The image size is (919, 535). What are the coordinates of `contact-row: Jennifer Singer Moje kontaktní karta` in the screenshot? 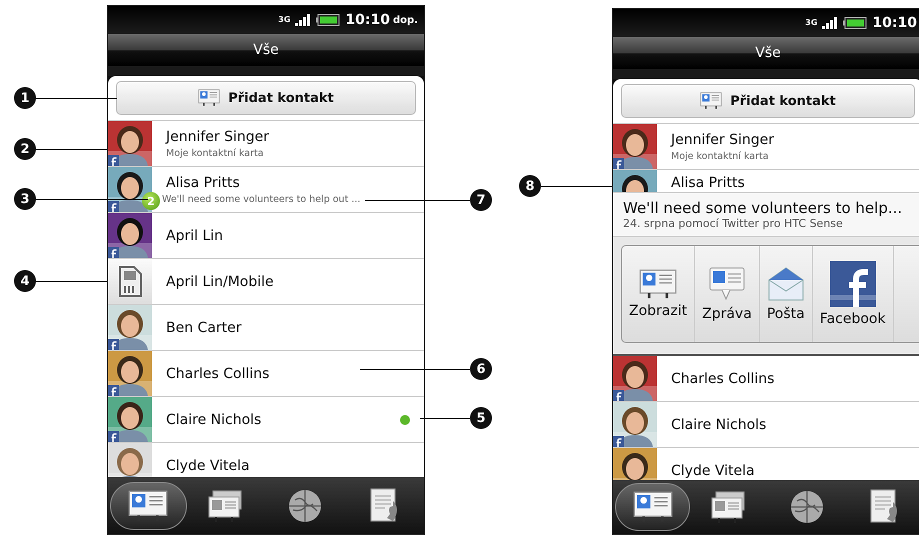 It's located at (266, 144).